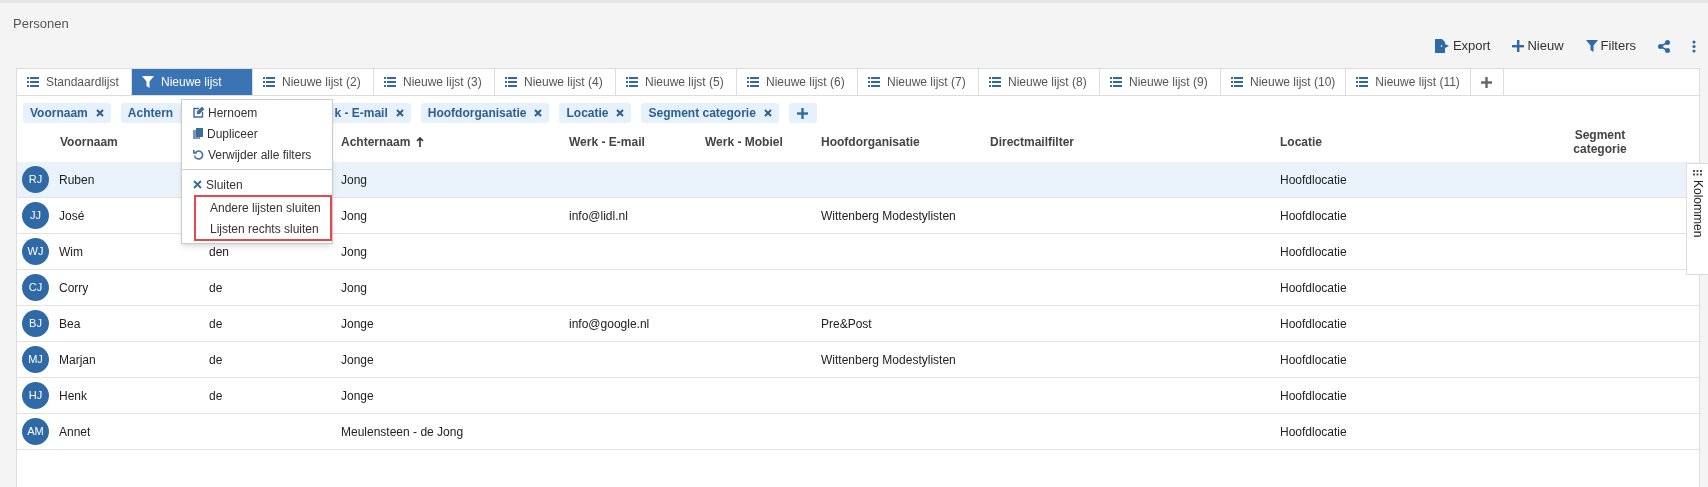 The width and height of the screenshot is (1708, 487). Describe the element at coordinates (77, 180) in the screenshot. I see `table-cell-text: Ruben` at that location.